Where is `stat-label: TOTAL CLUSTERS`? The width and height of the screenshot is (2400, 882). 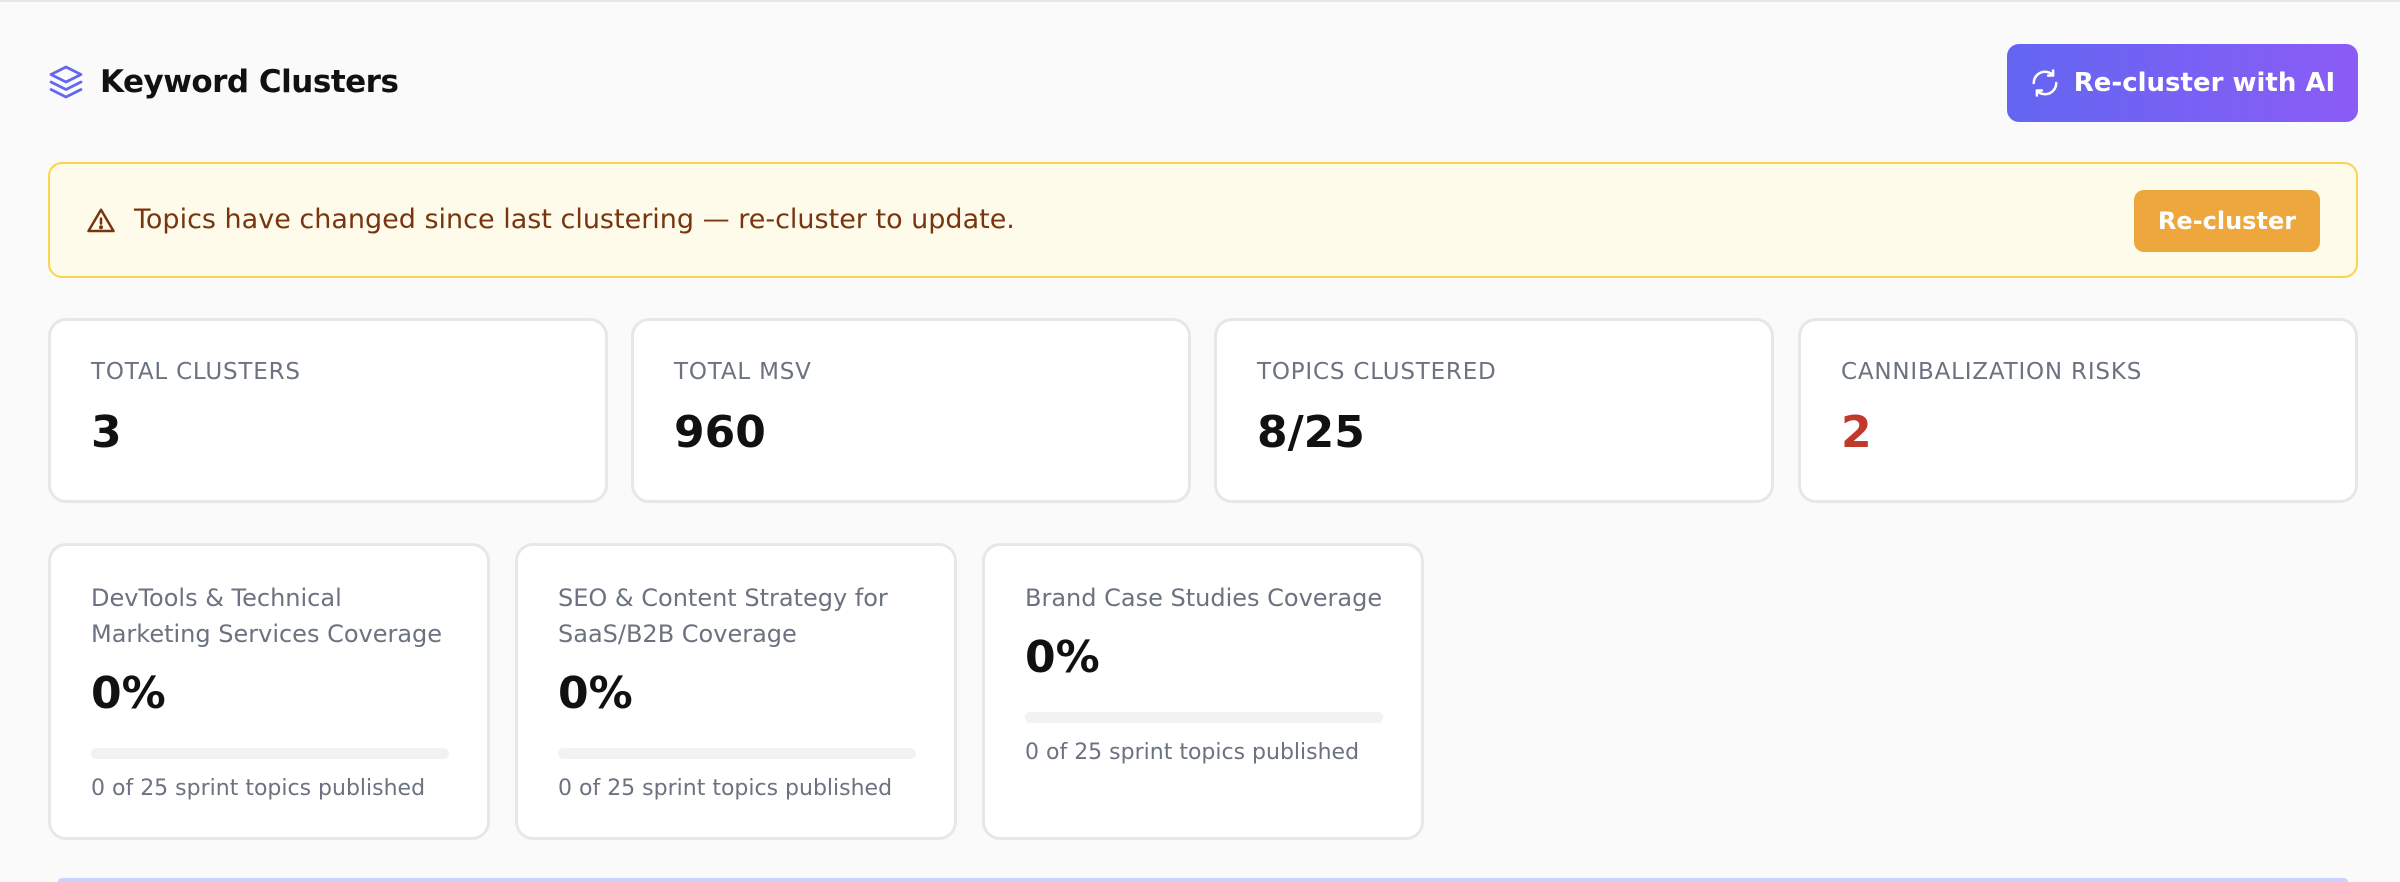 stat-label: TOTAL CLUSTERS is located at coordinates (196, 372).